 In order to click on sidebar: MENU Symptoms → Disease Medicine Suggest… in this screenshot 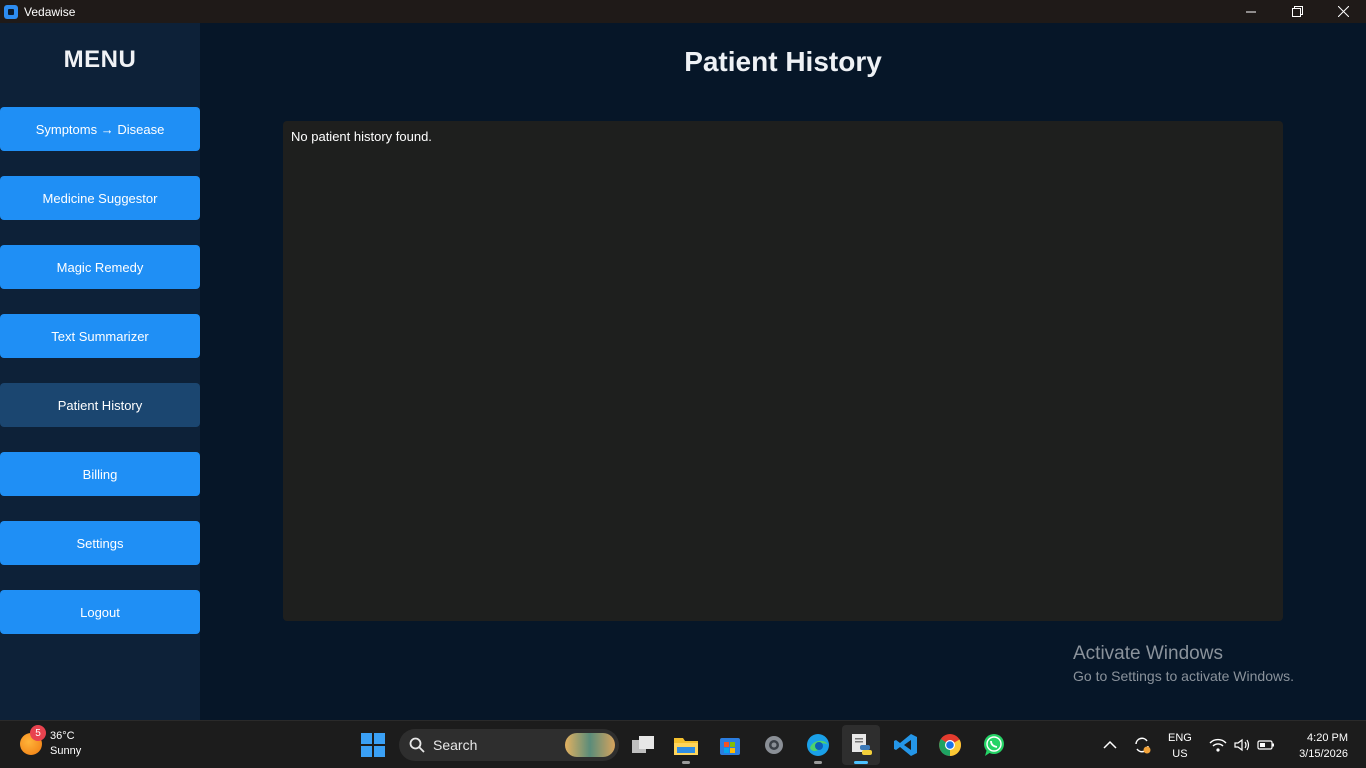, I will do `click(100, 371)`.